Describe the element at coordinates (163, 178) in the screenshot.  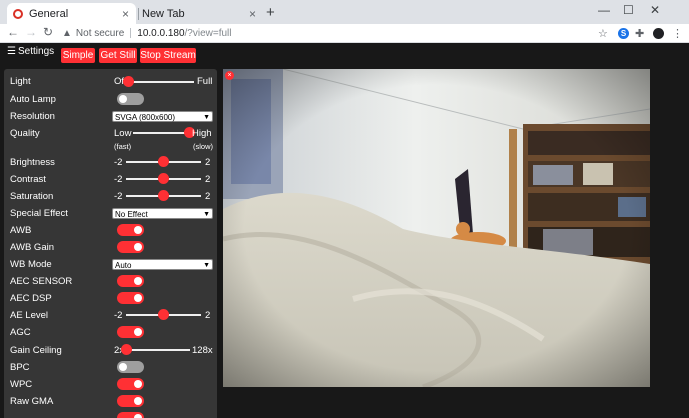
I see `contrast-slider-thumb` at that location.